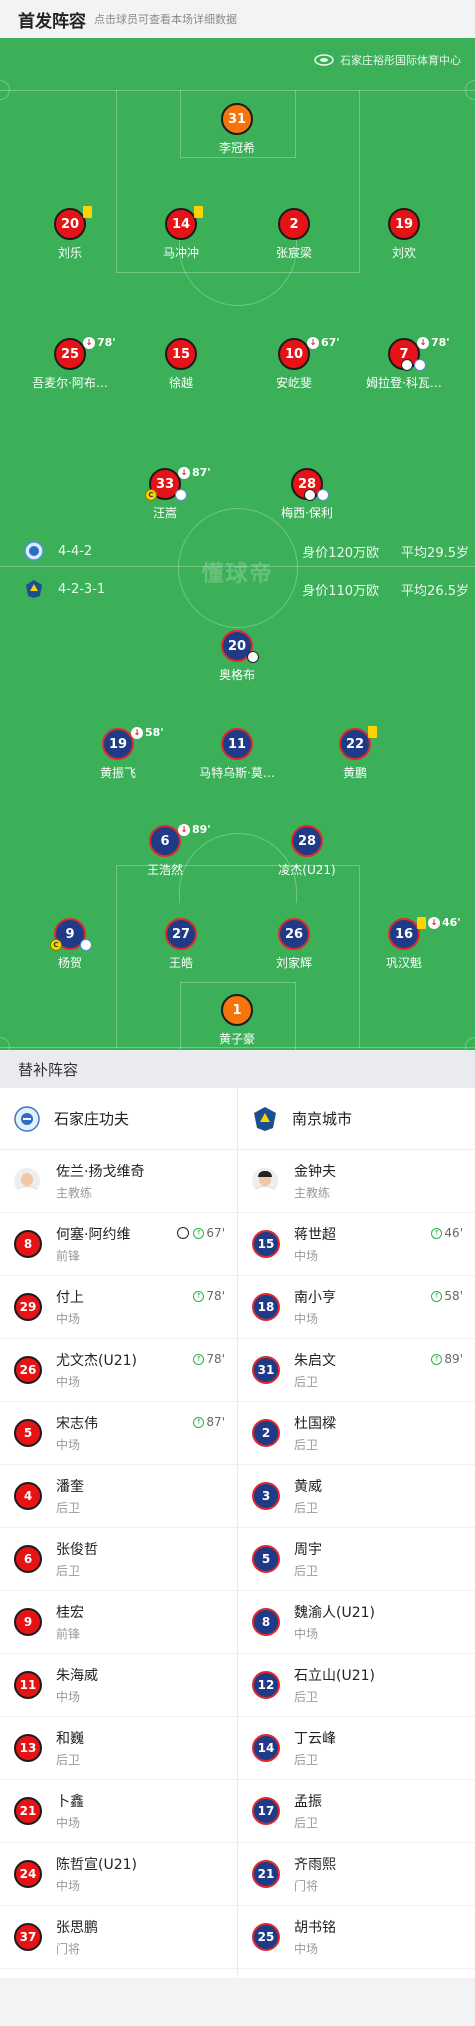 This screenshot has height=2026, width=475. What do you see at coordinates (27, 1181) in the screenshot?
I see `coach-avatar` at bounding box center [27, 1181].